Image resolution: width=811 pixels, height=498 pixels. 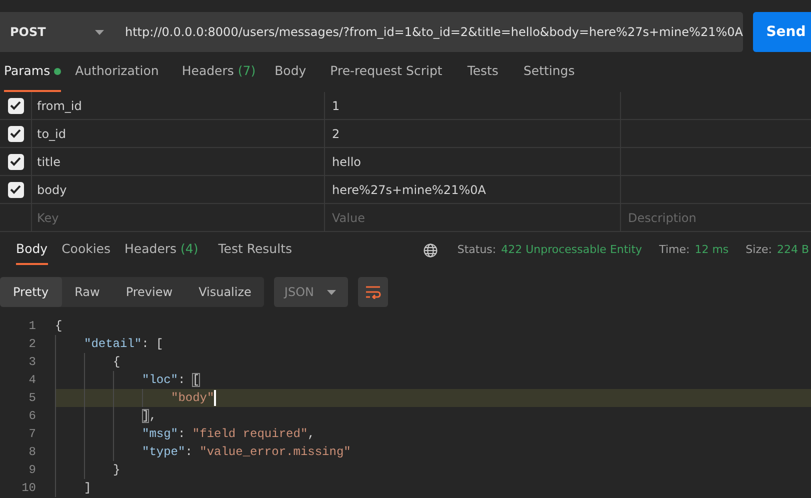 What do you see at coordinates (117, 72) in the screenshot?
I see `request-tab: Authorization` at bounding box center [117, 72].